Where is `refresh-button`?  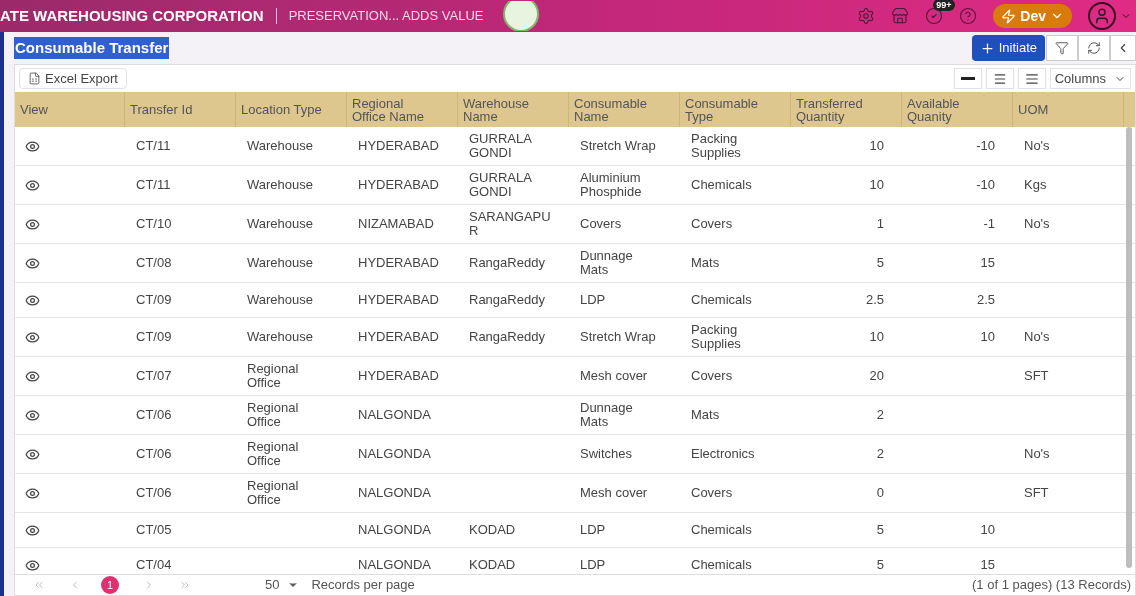
refresh-button is located at coordinates (1094, 48).